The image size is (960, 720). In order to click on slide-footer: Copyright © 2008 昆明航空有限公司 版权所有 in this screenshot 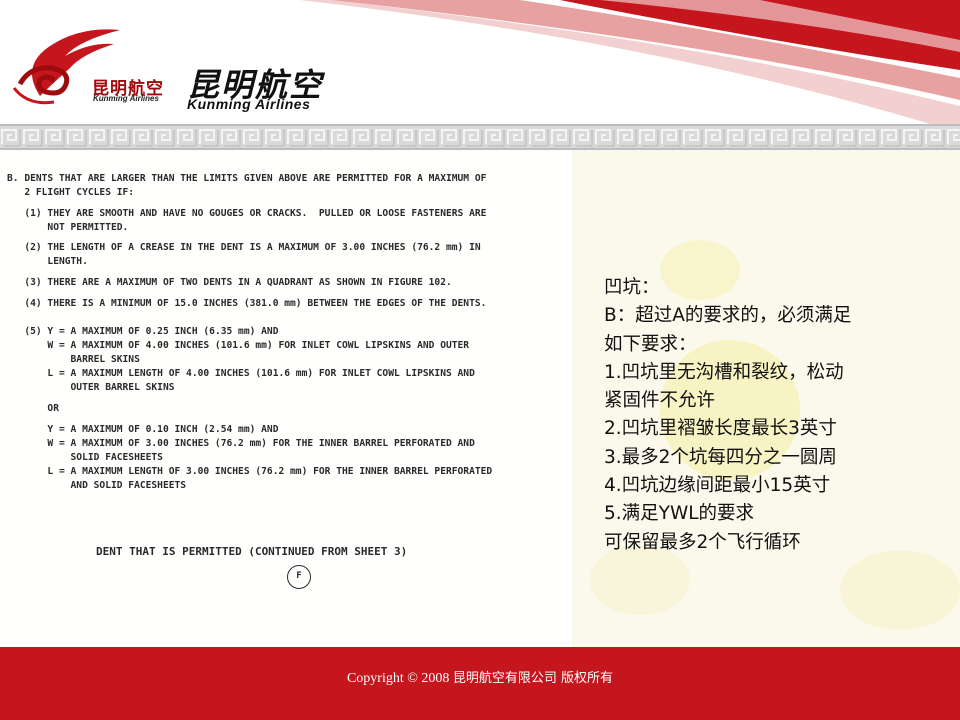, I will do `click(480, 683)`.